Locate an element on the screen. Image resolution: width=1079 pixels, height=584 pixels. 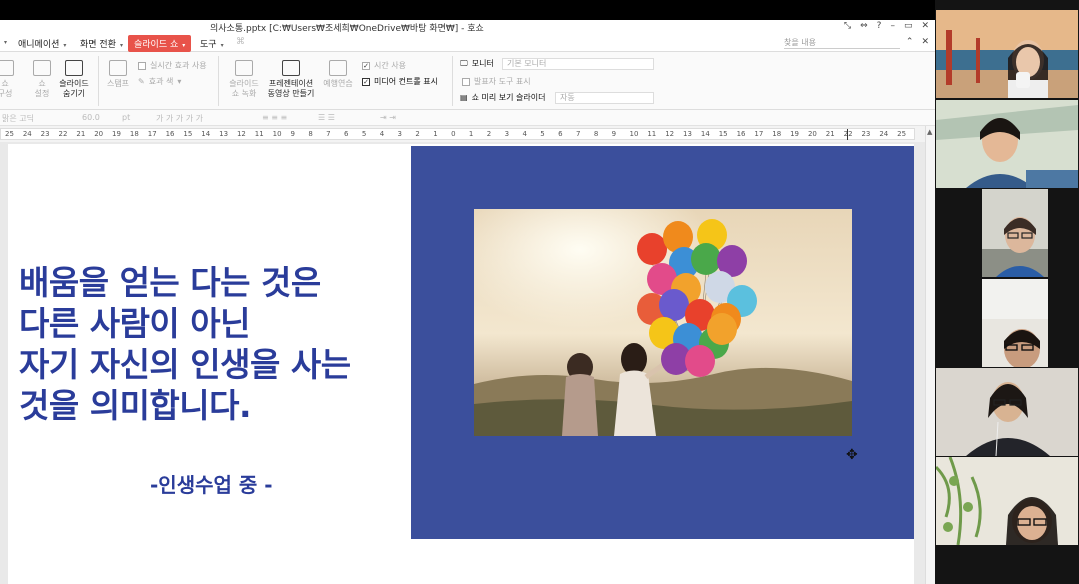
show-settings-button: 쇼 설정 is located at coordinates (42, 79).